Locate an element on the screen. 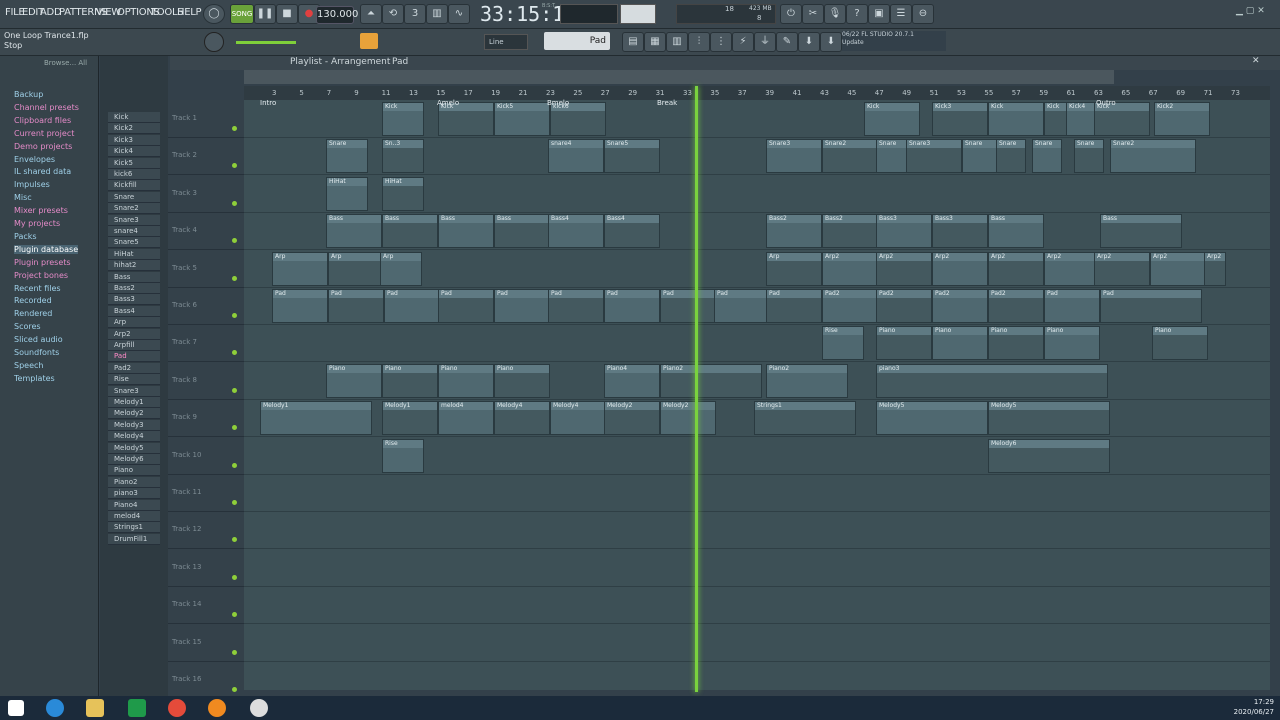 The height and width of the screenshot is (720, 1280). channel-button: Arp2 is located at coordinates (134, 334).